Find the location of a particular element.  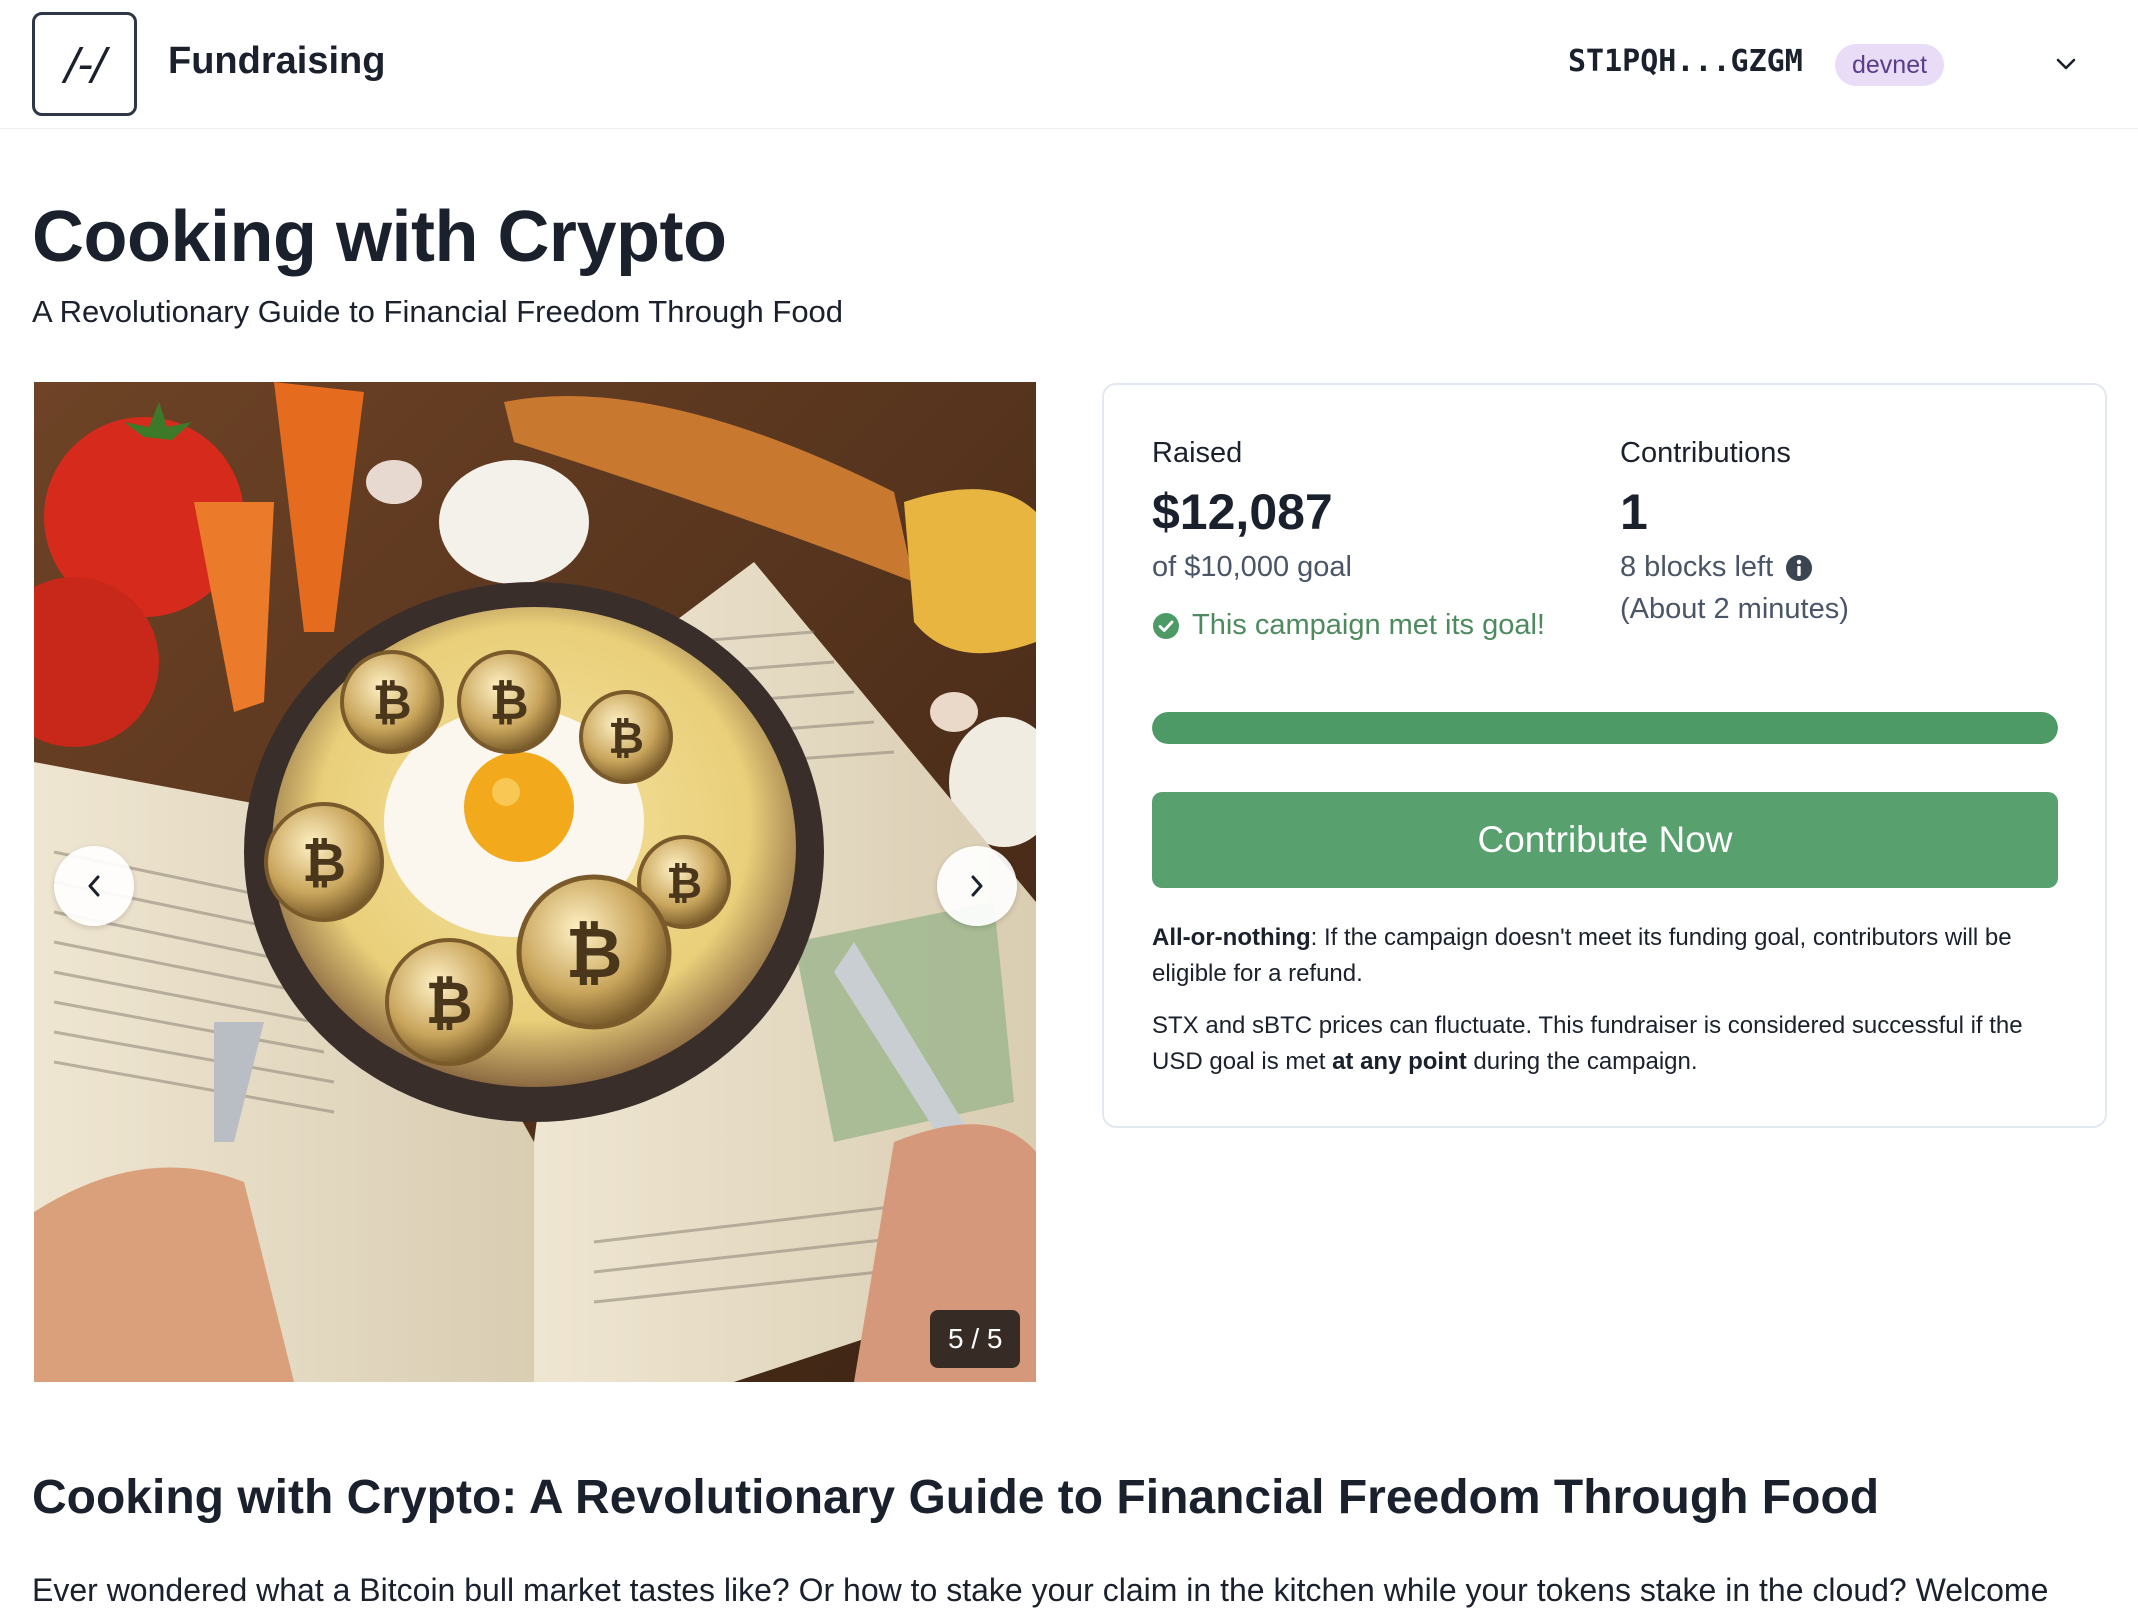

chevron-down-icon is located at coordinates (2066, 64).